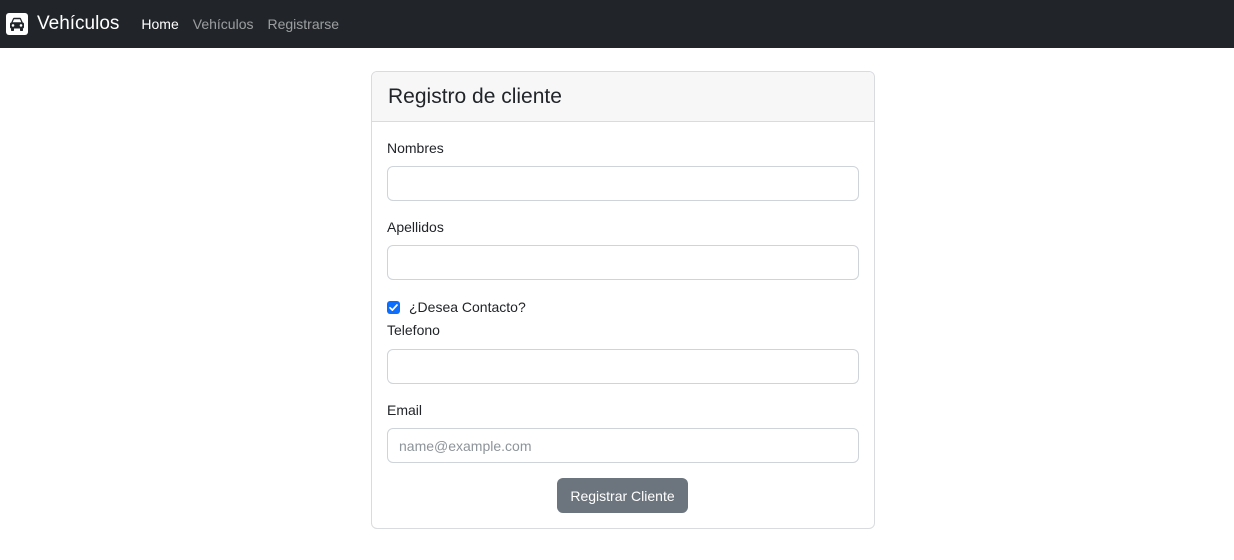 Image resolution: width=1234 pixels, height=560 pixels. Describe the element at coordinates (622, 495) in the screenshot. I see `register-client-button: Registrar Cliente` at that location.